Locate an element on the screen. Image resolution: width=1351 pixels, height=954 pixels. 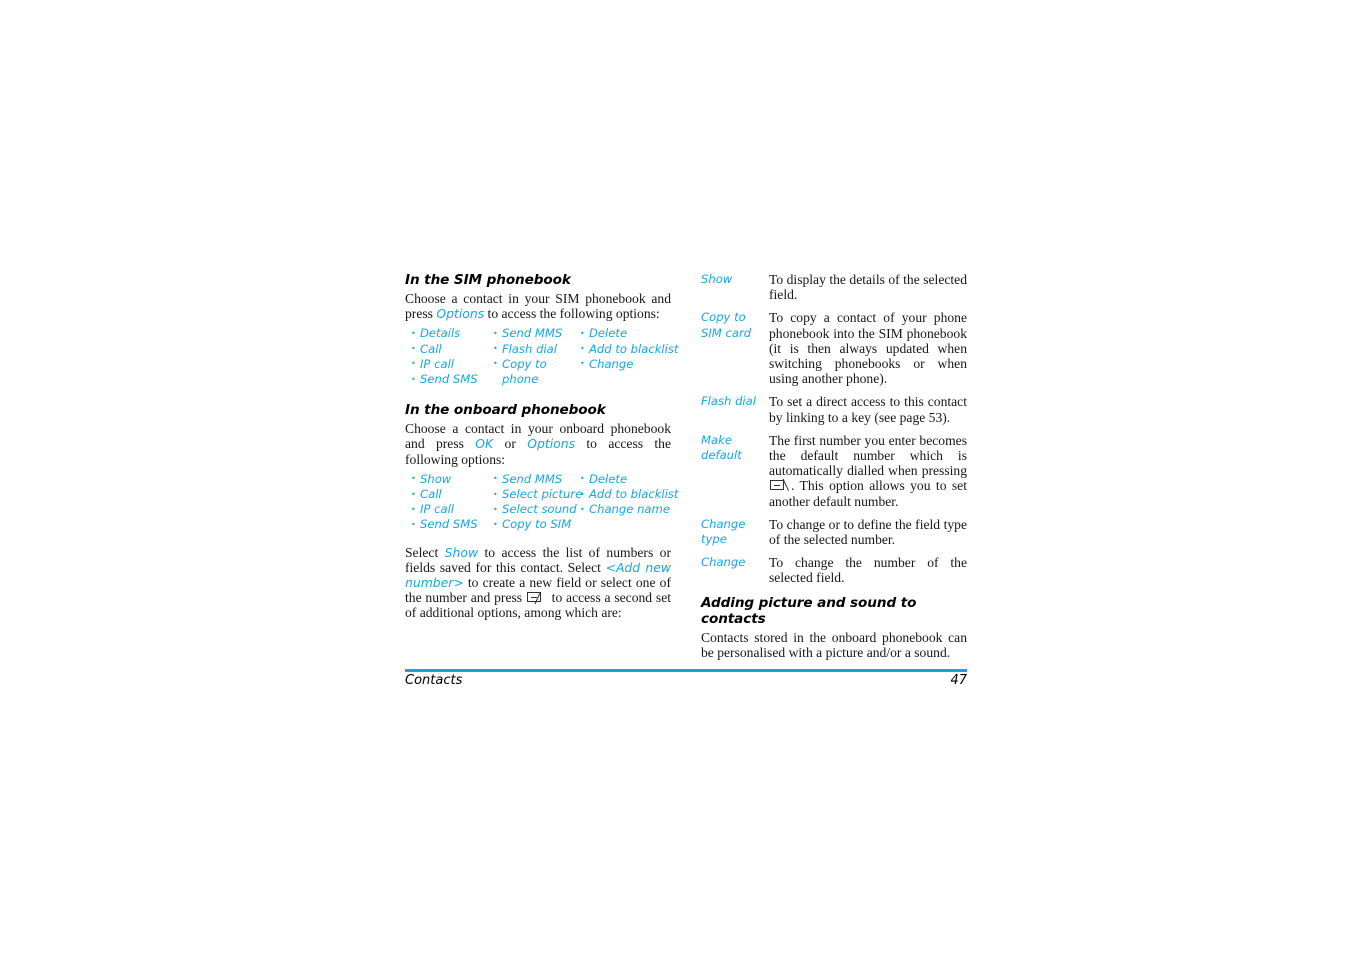
heading-adding-picture-sound: Adding picture and sound to contacts is located at coordinates (809, 610).